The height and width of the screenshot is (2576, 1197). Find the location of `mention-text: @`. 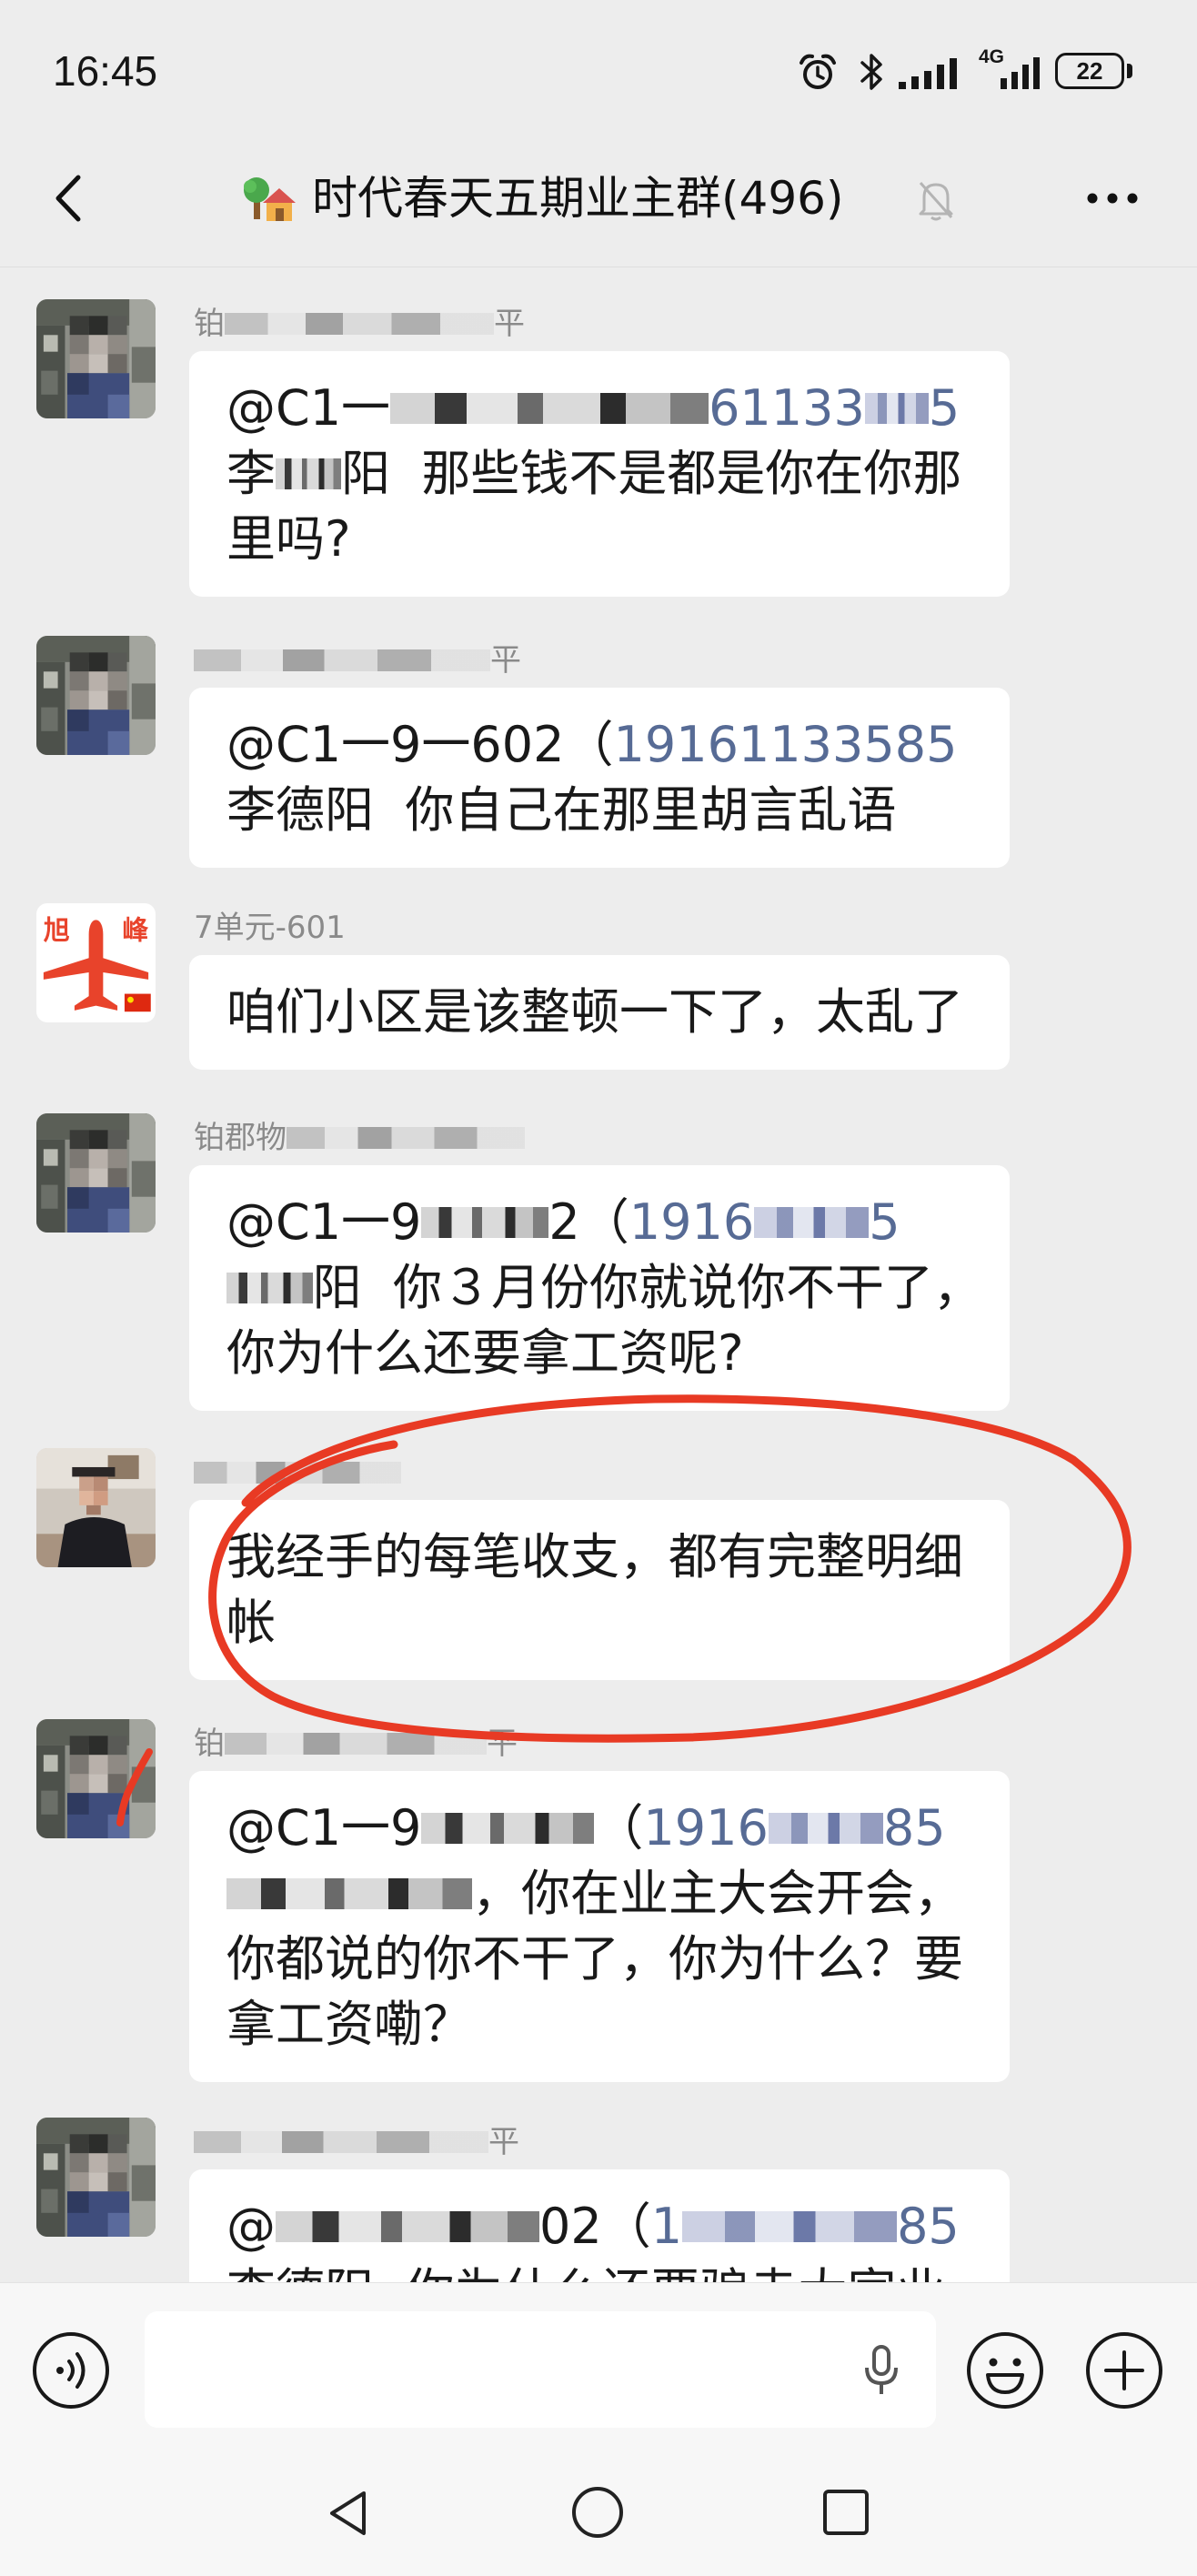

mention-text: @ is located at coordinates (251, 2226).